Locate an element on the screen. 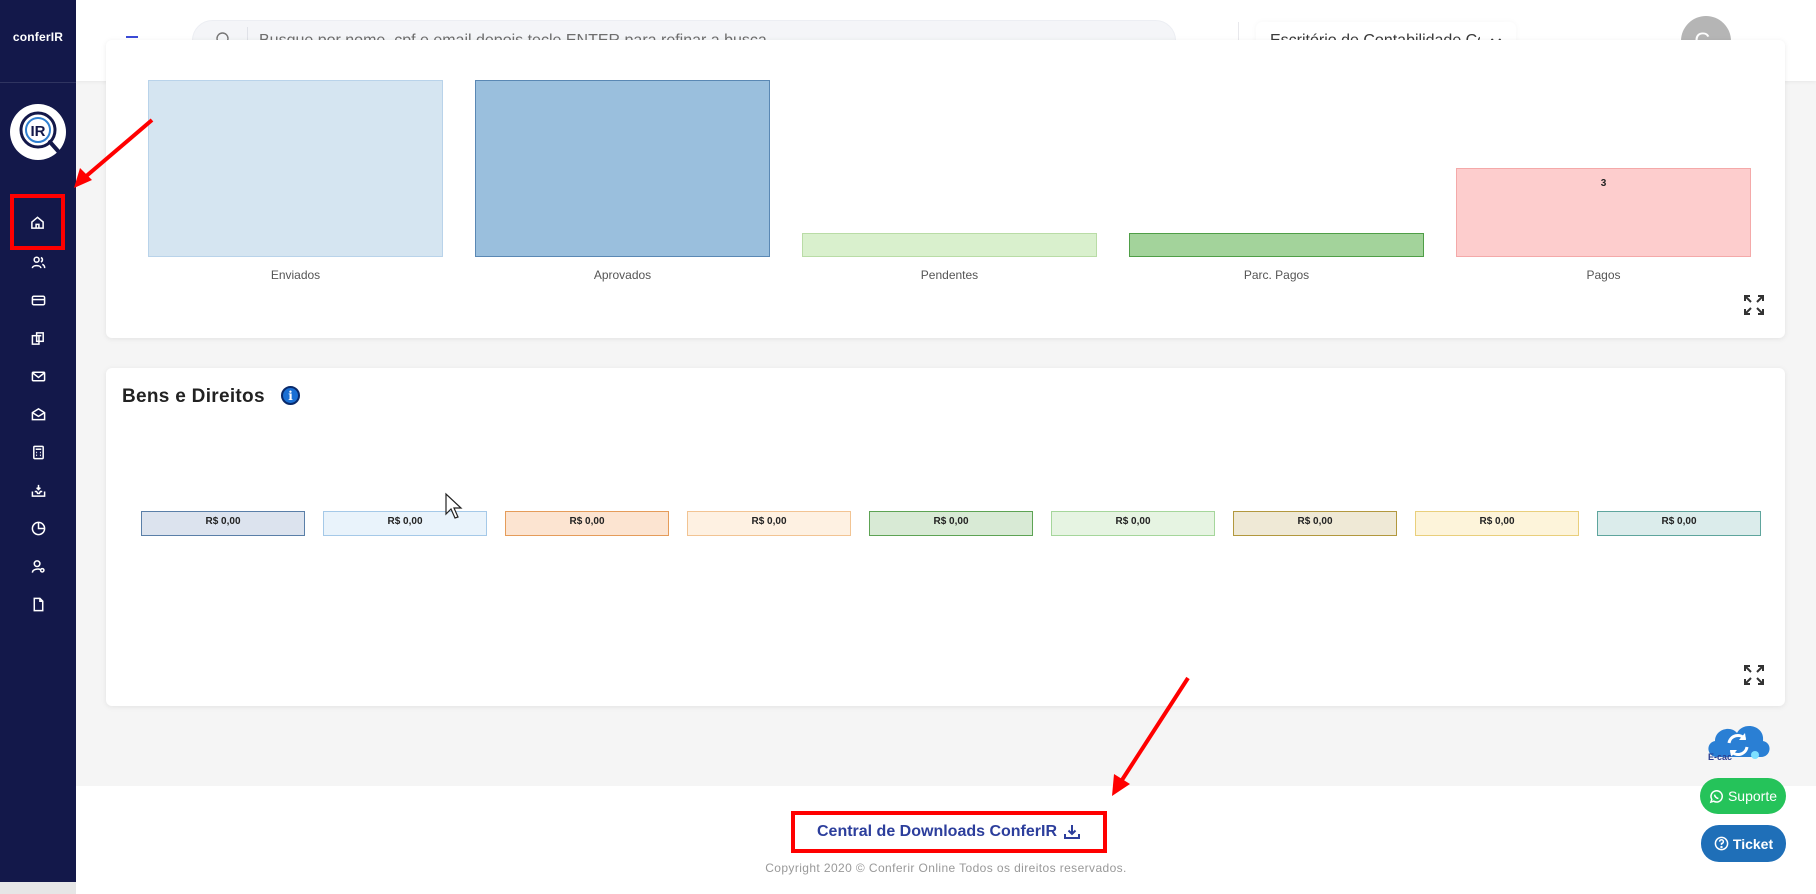 The image size is (1816, 894). ticket-button: Ticket is located at coordinates (1743, 843).